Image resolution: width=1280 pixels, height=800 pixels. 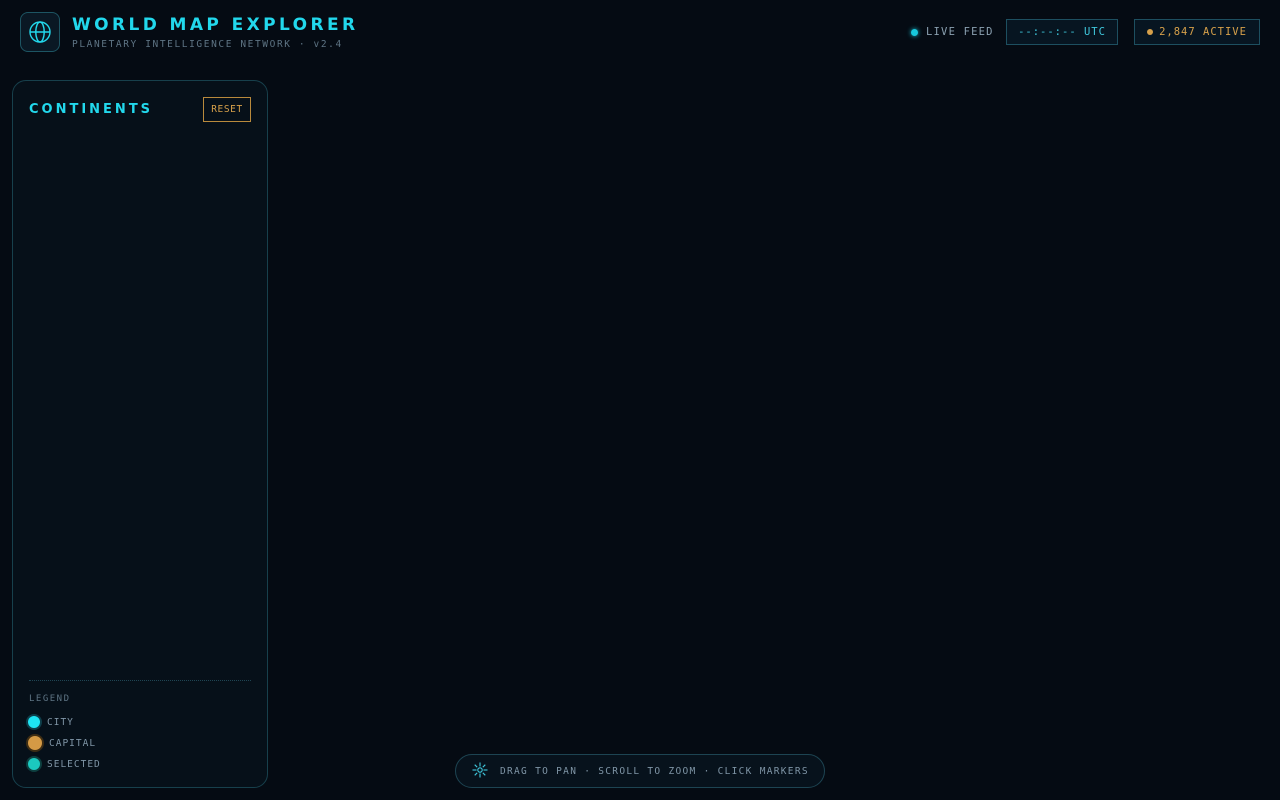 What do you see at coordinates (140, 680) in the screenshot?
I see `legend-divider` at bounding box center [140, 680].